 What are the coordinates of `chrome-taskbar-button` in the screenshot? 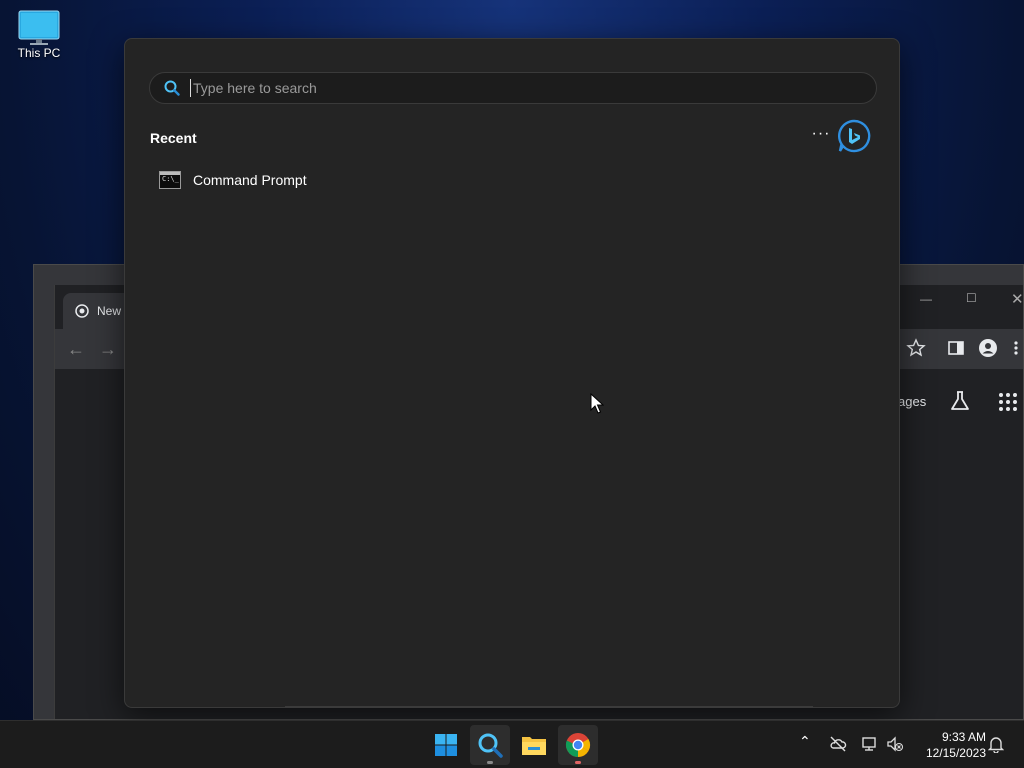 It's located at (578, 745).